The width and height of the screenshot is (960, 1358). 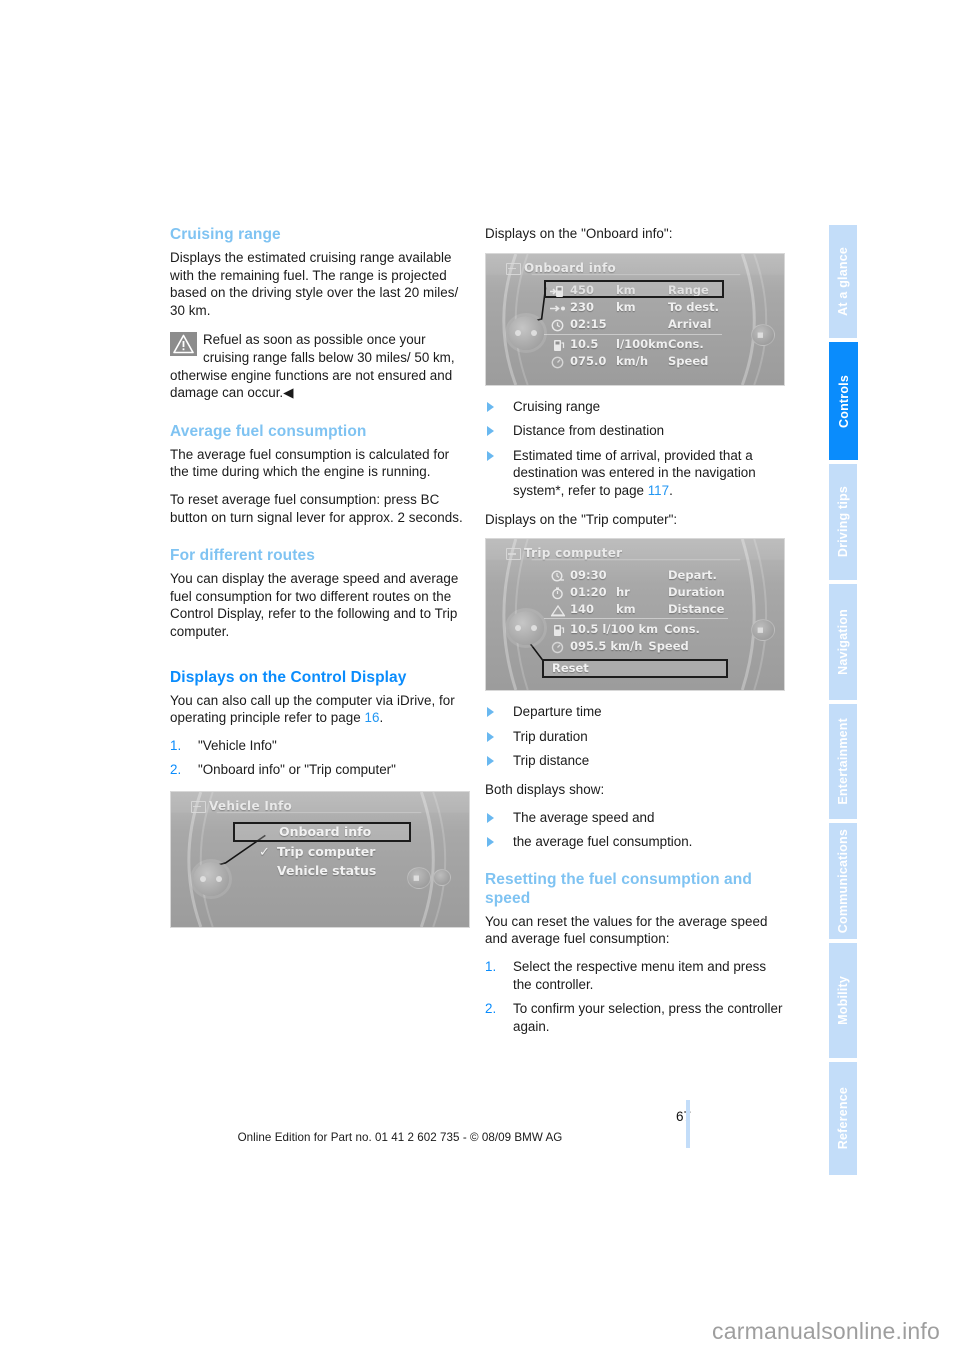 What do you see at coordinates (513, 554) in the screenshot?
I see `trip-computer-title-icon` at bounding box center [513, 554].